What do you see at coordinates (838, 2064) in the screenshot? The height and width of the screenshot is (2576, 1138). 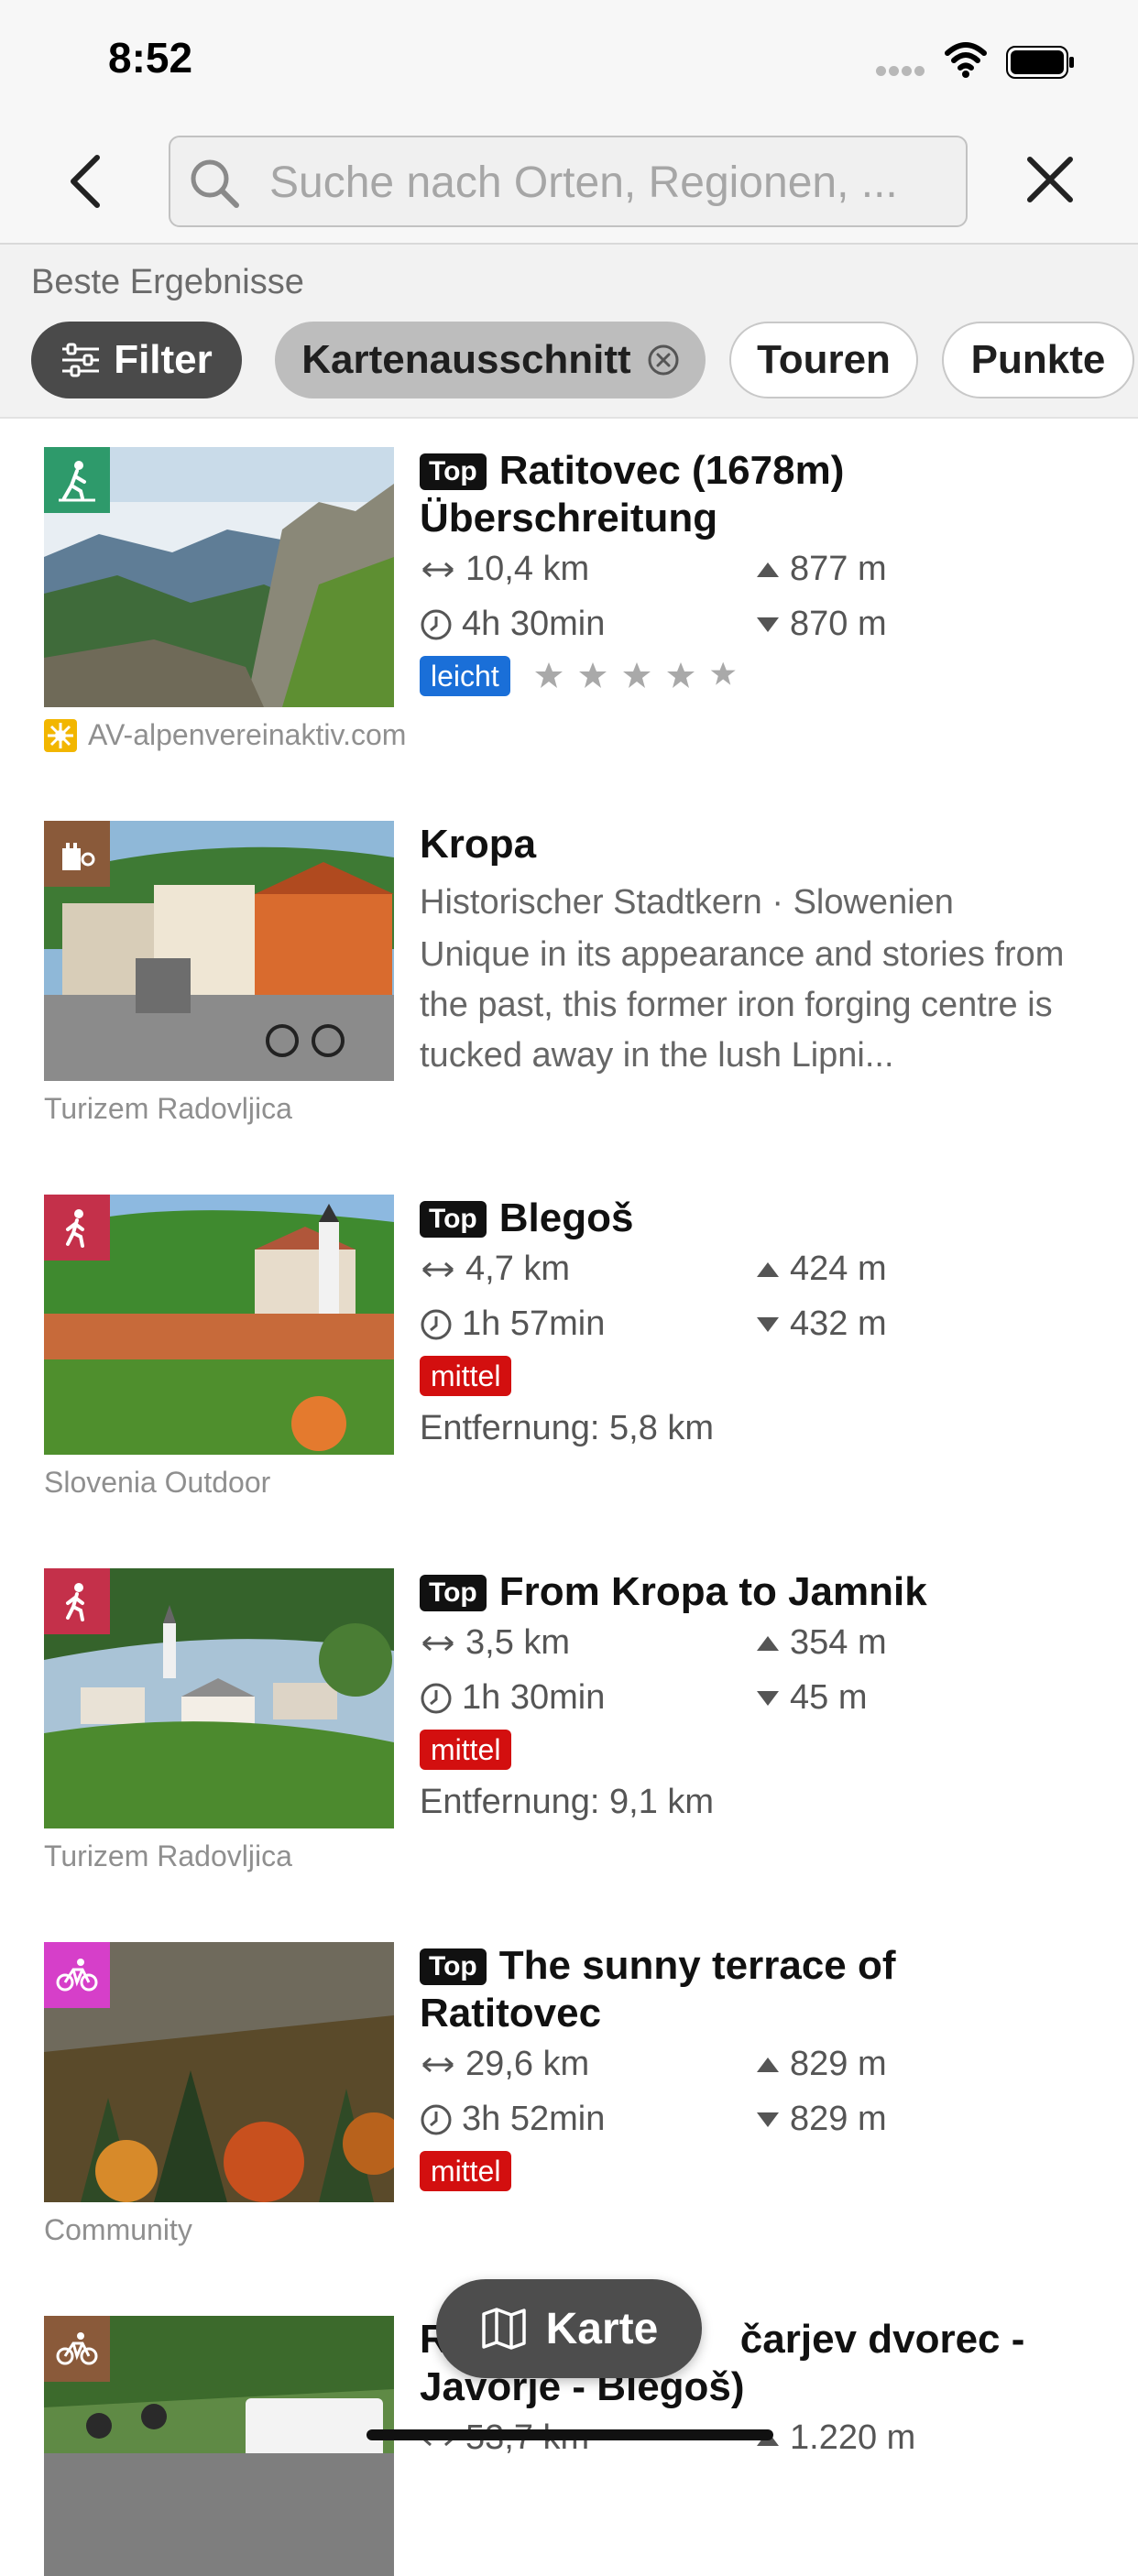 I see `ascent-value: 829 m` at bounding box center [838, 2064].